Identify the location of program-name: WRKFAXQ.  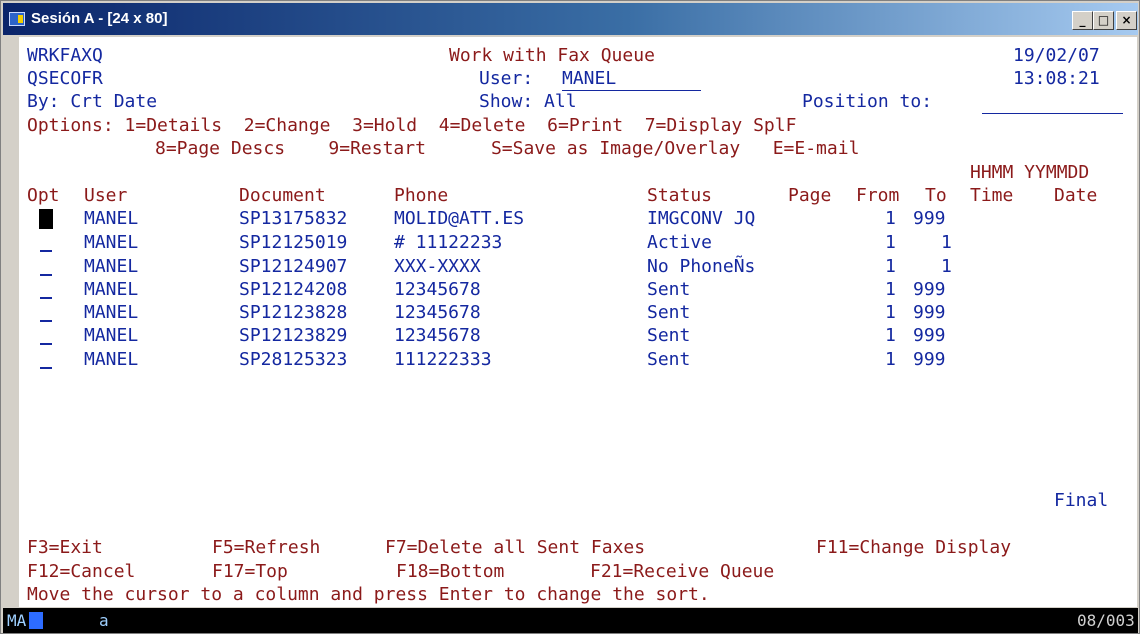
(65, 55).